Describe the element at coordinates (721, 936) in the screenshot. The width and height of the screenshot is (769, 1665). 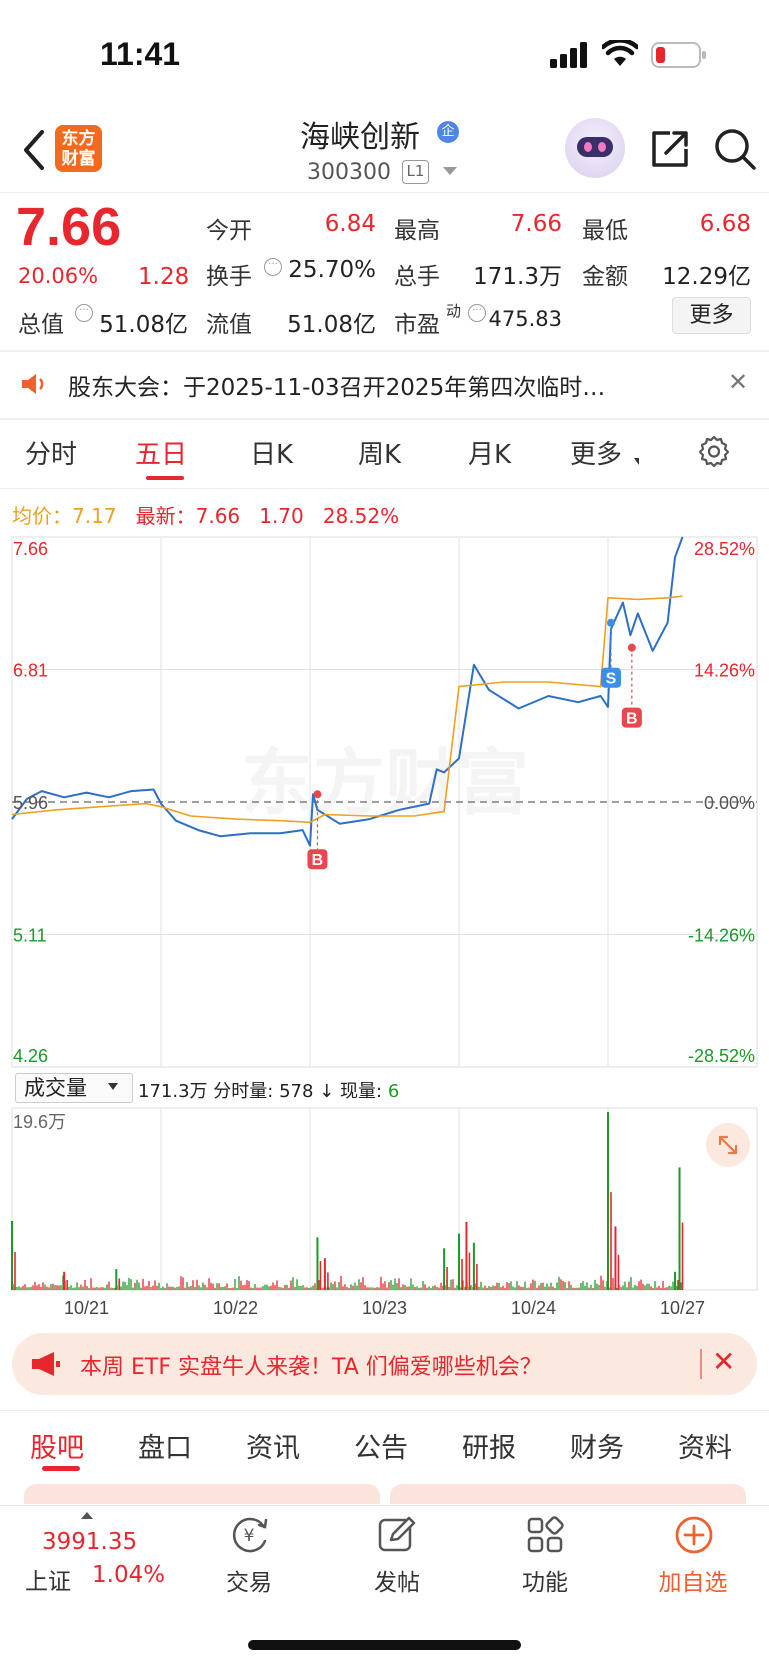
I see `y-tick-right: -14.26%` at that location.